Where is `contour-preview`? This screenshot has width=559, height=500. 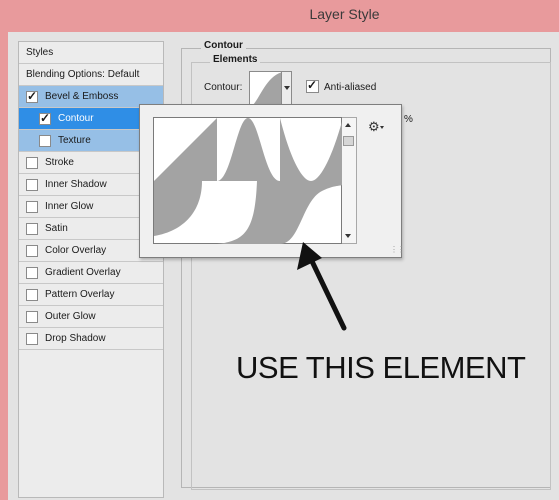 contour-preview is located at coordinates (265, 88).